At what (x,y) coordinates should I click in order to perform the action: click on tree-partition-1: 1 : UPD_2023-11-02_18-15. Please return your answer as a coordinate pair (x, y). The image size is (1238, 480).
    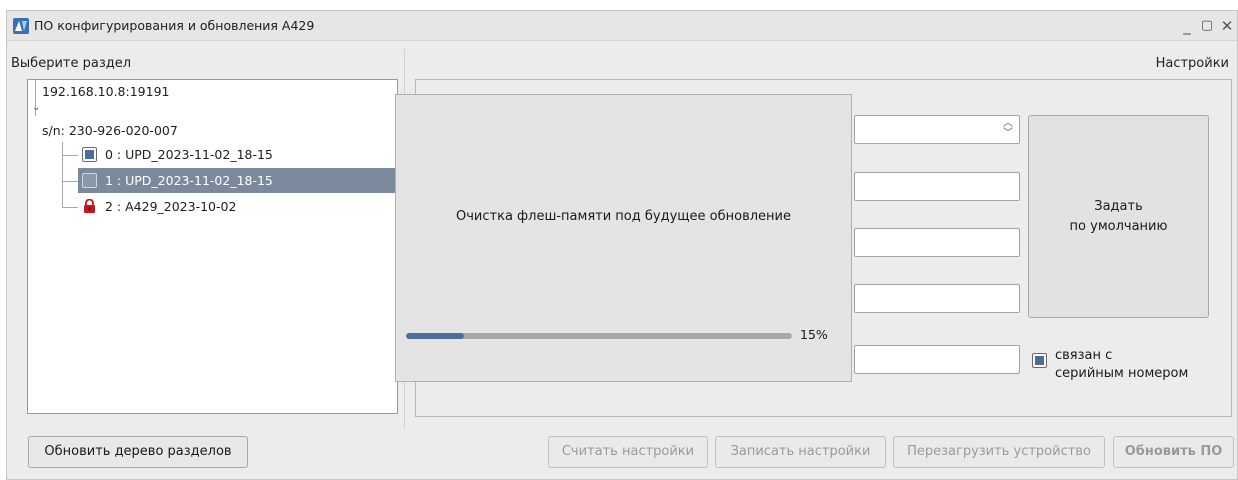
    Looking at the image, I should click on (238, 180).